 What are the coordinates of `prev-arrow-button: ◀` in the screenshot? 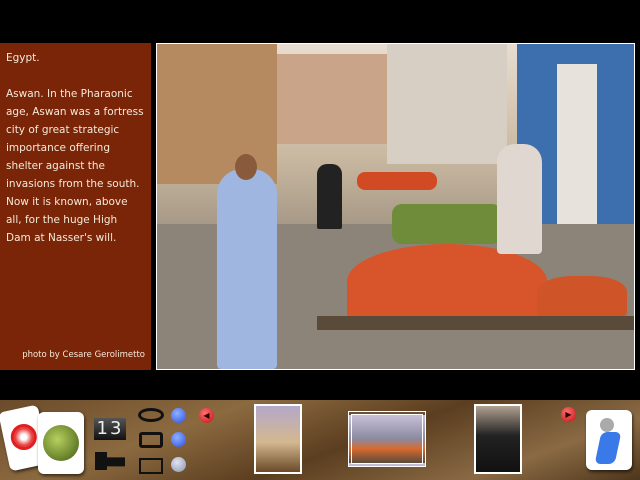 It's located at (206, 415).